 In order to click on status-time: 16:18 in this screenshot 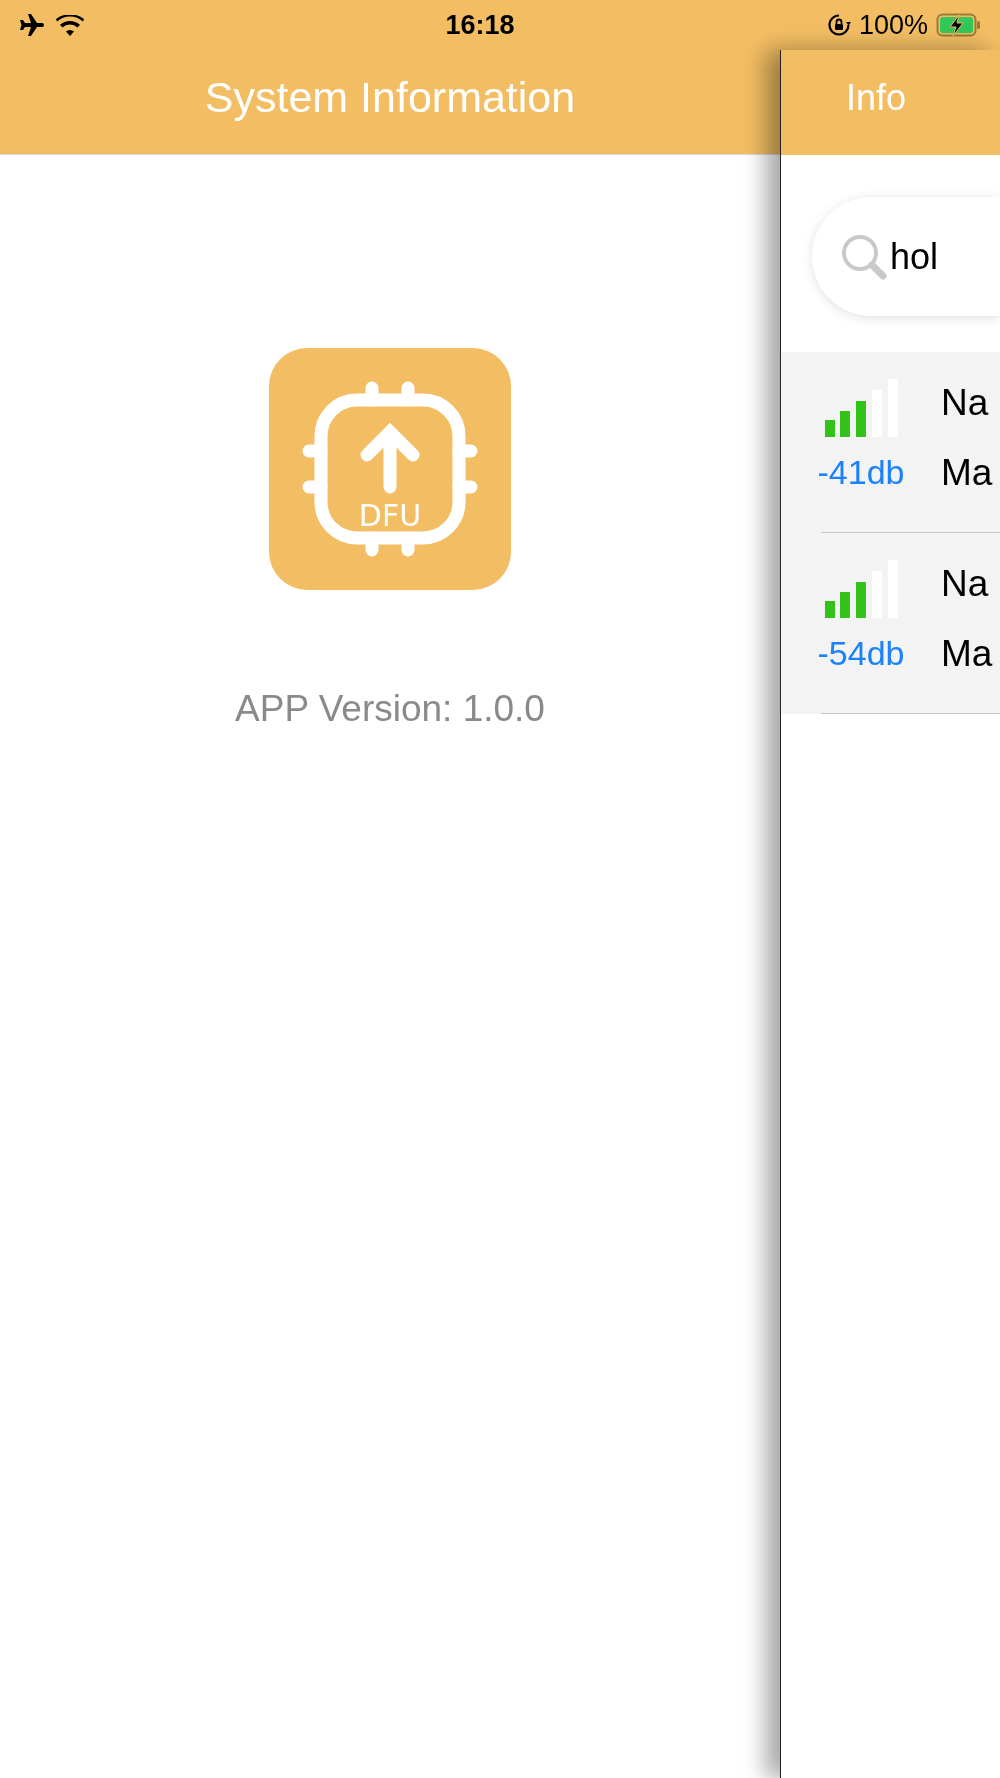, I will do `click(480, 25)`.